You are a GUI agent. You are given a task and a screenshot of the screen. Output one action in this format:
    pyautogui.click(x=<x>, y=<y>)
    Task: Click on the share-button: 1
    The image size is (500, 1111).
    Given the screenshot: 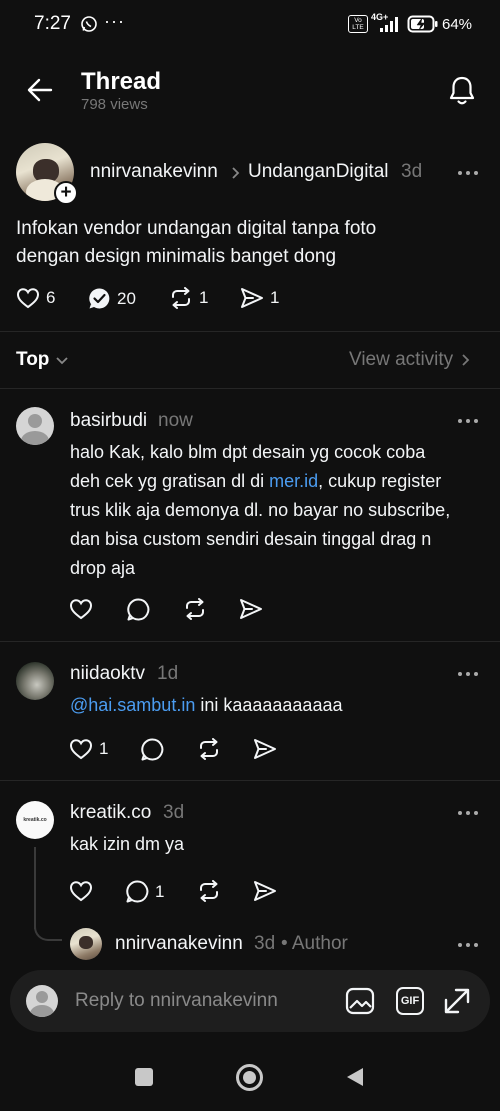 What is the action you would take?
    pyautogui.click(x=259, y=298)
    